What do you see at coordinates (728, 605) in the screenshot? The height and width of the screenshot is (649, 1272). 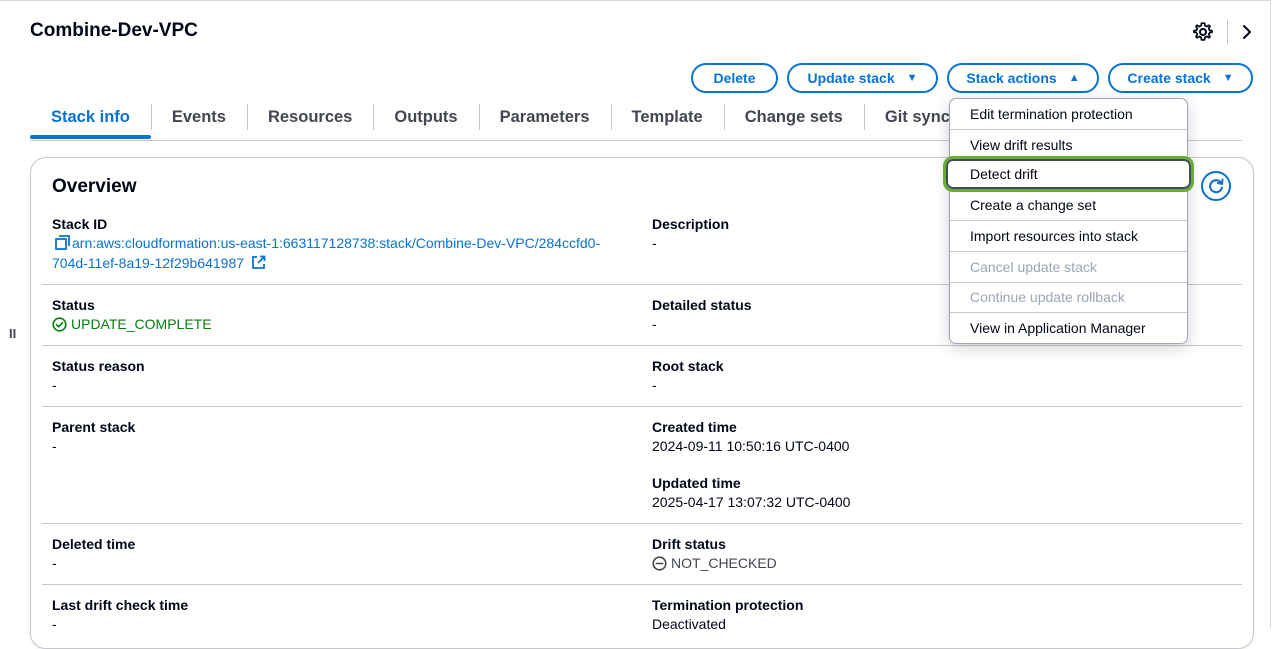 I see `termination-protection-label: Termination protection` at bounding box center [728, 605].